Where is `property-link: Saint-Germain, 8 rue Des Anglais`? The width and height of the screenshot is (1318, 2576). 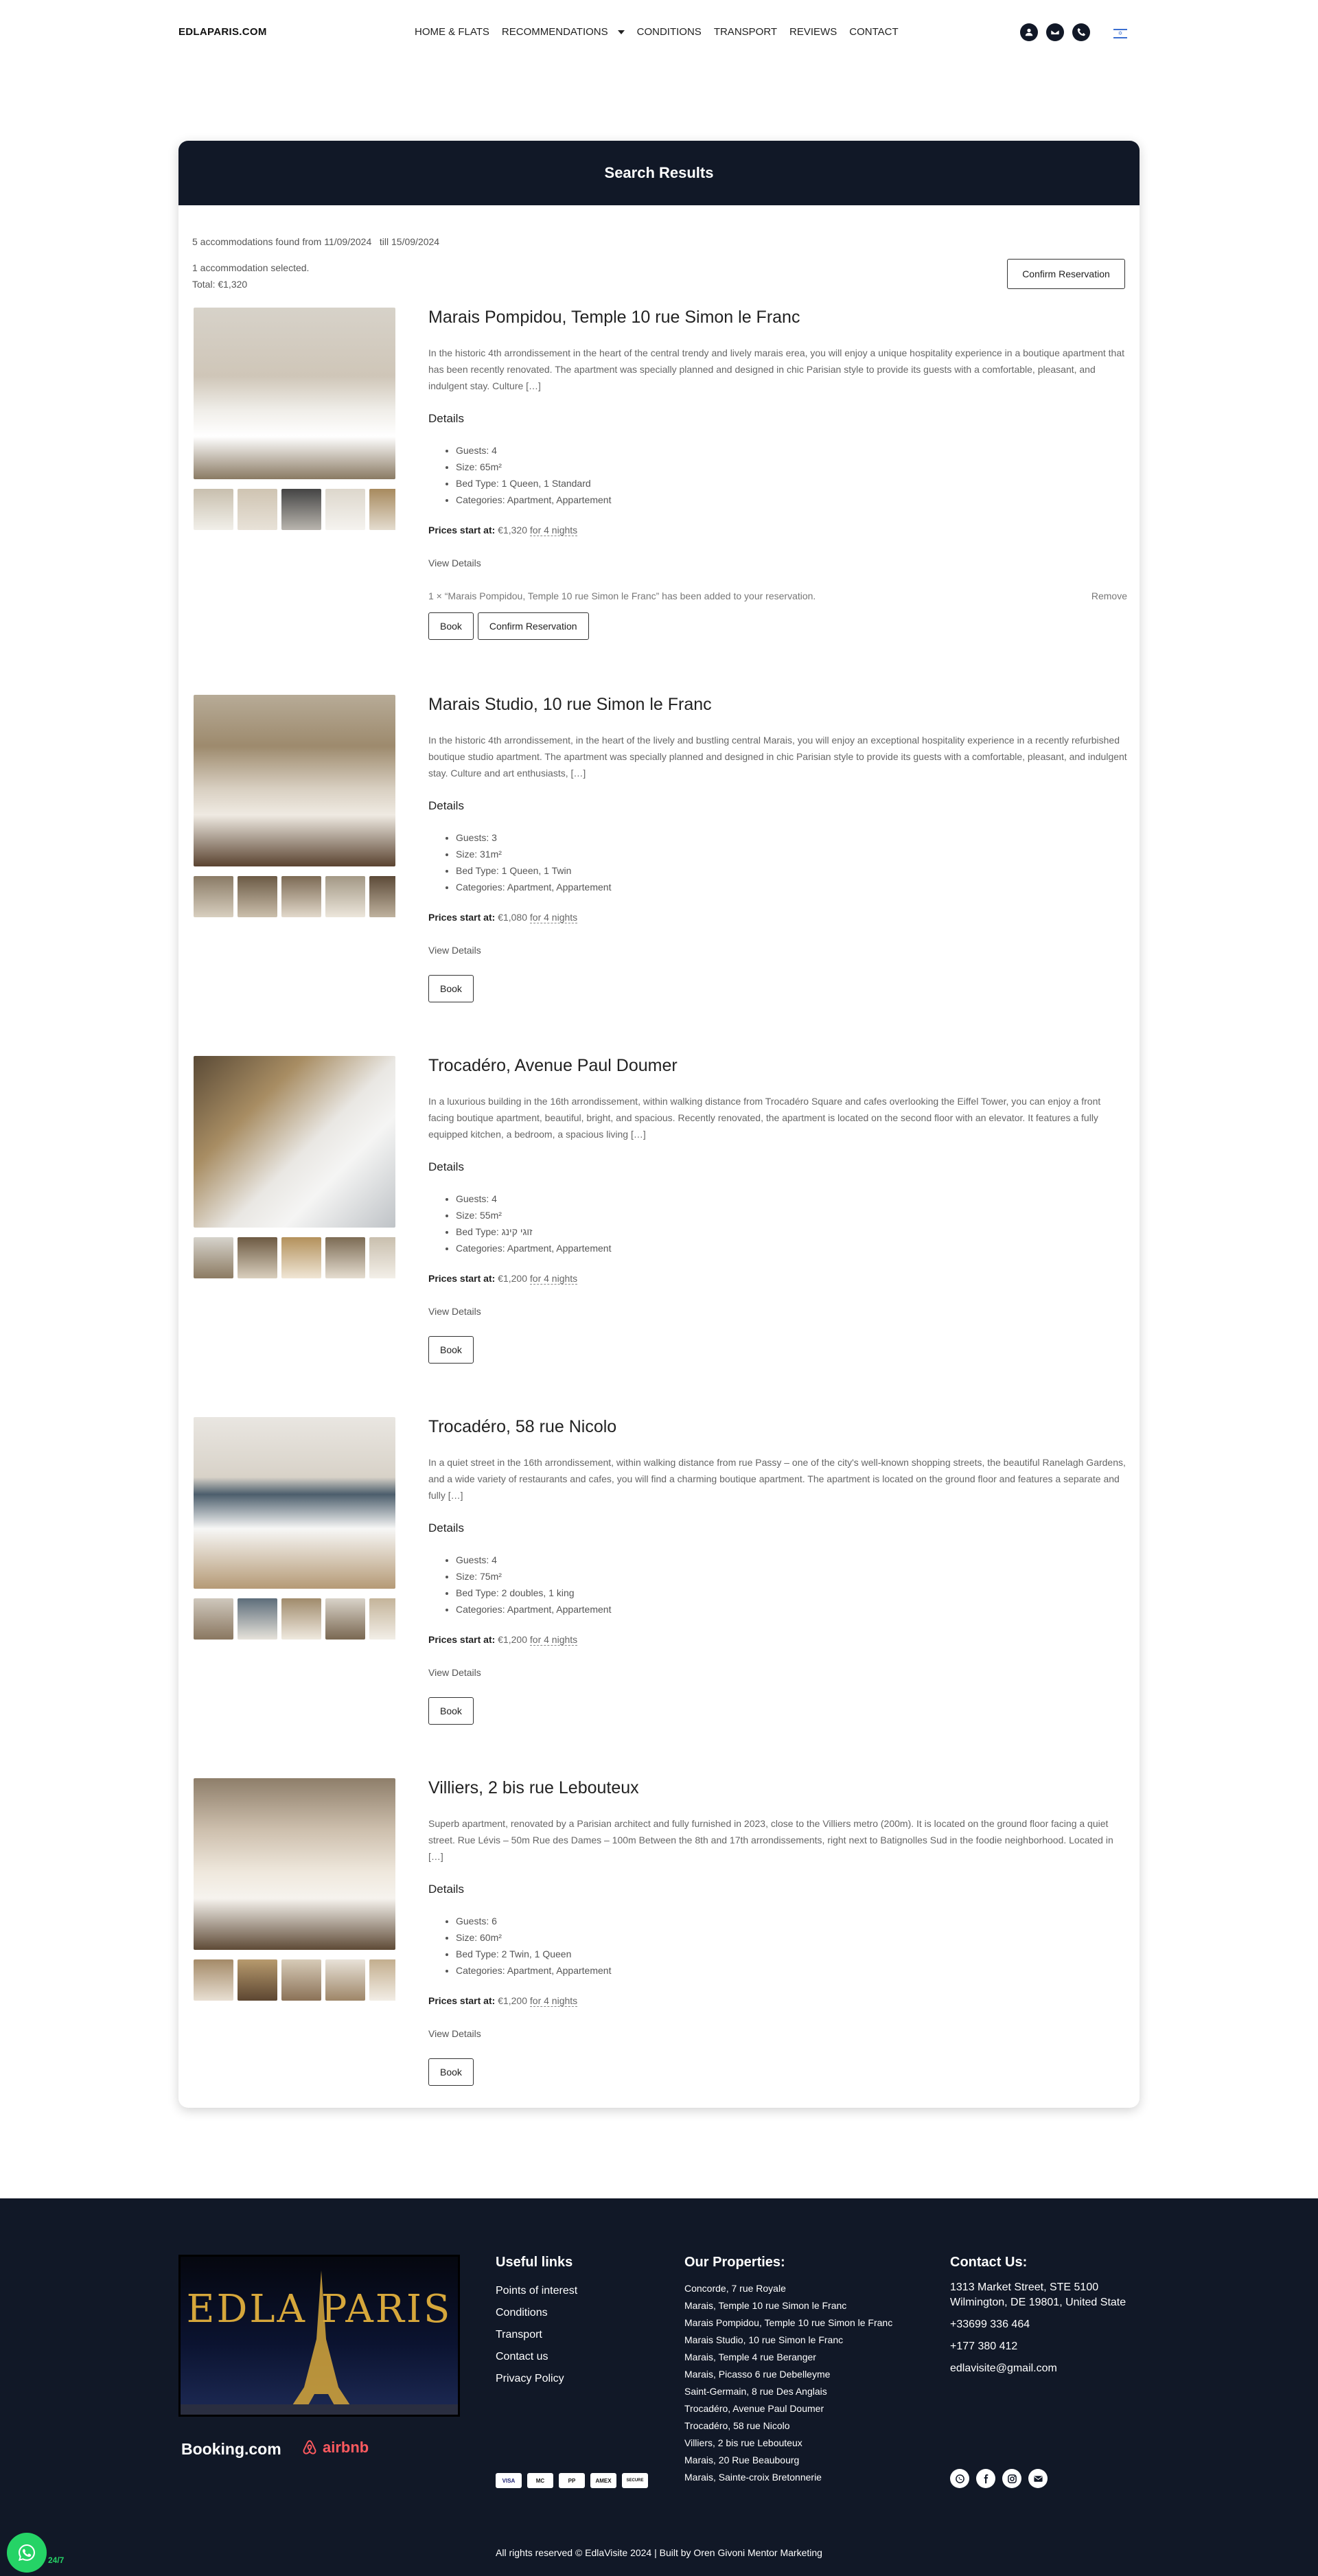 property-link: Saint-Germain, 8 rue Des Anglais is located at coordinates (788, 2391).